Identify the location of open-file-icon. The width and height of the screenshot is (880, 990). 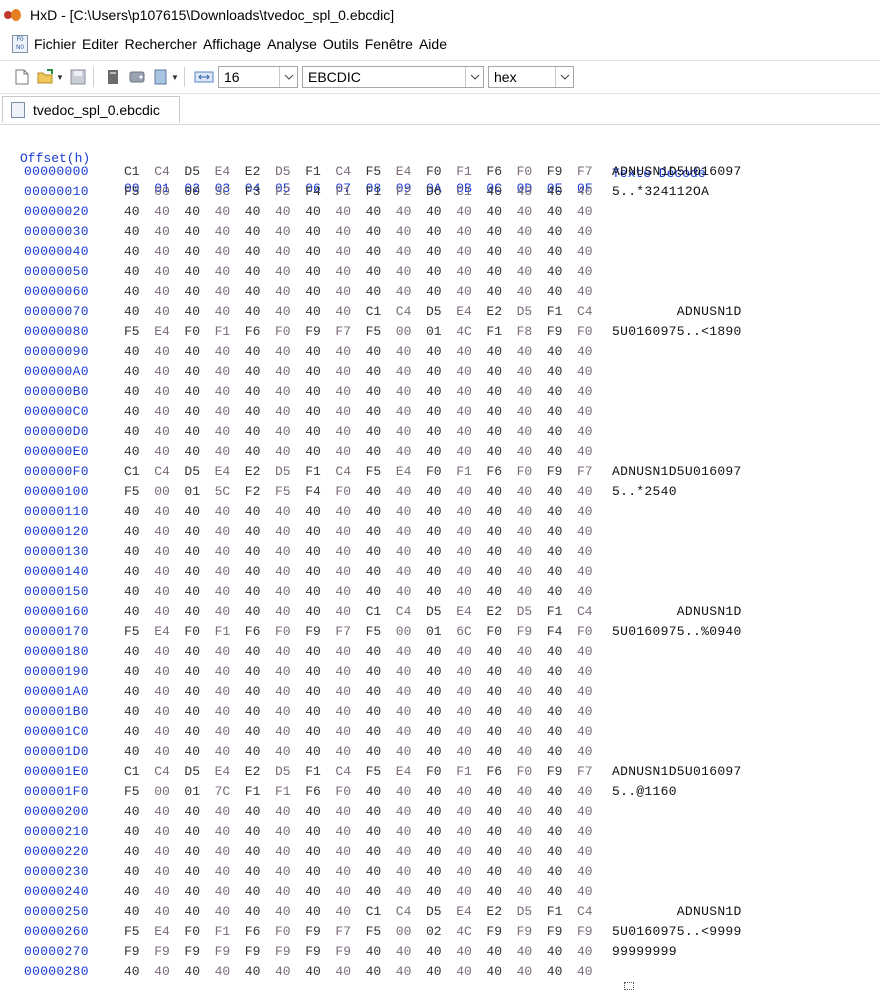
(46, 77).